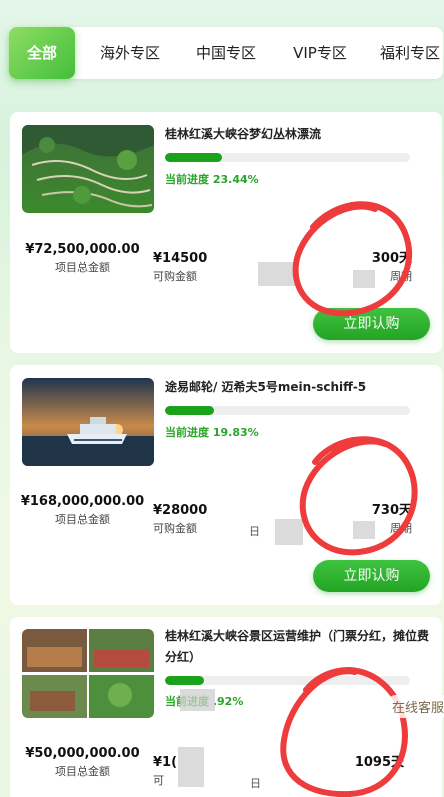  What do you see at coordinates (371, 576) in the screenshot?
I see `buy-button: 立即认购` at bounding box center [371, 576].